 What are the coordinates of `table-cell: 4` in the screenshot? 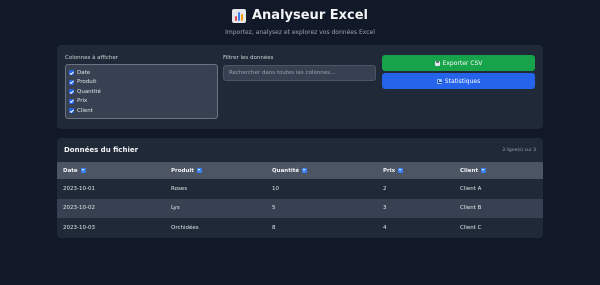 It's located at (385, 227).